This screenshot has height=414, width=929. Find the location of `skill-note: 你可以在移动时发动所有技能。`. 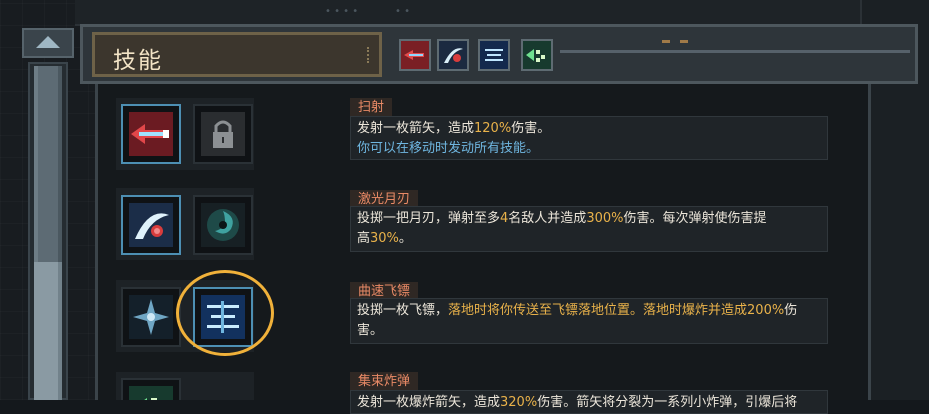

skill-note: 你可以在移动时发动所有技能。 is located at coordinates (448, 148).